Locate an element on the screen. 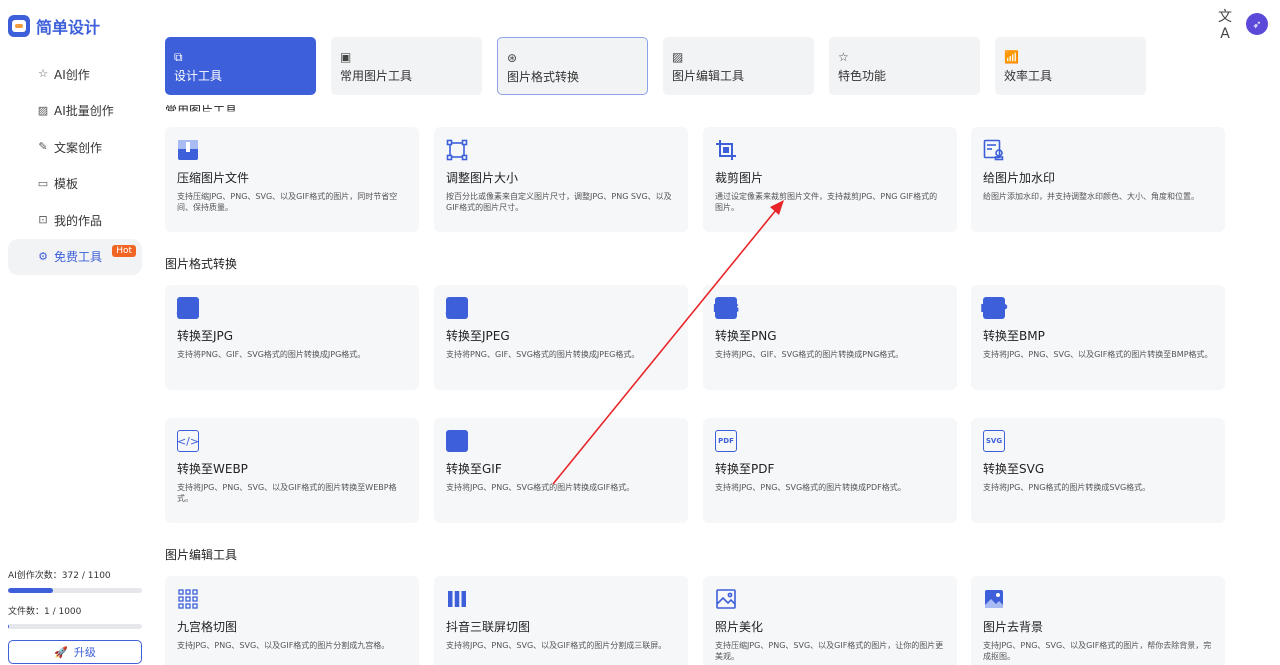  brand: 简单设计 is located at coordinates (54, 26).